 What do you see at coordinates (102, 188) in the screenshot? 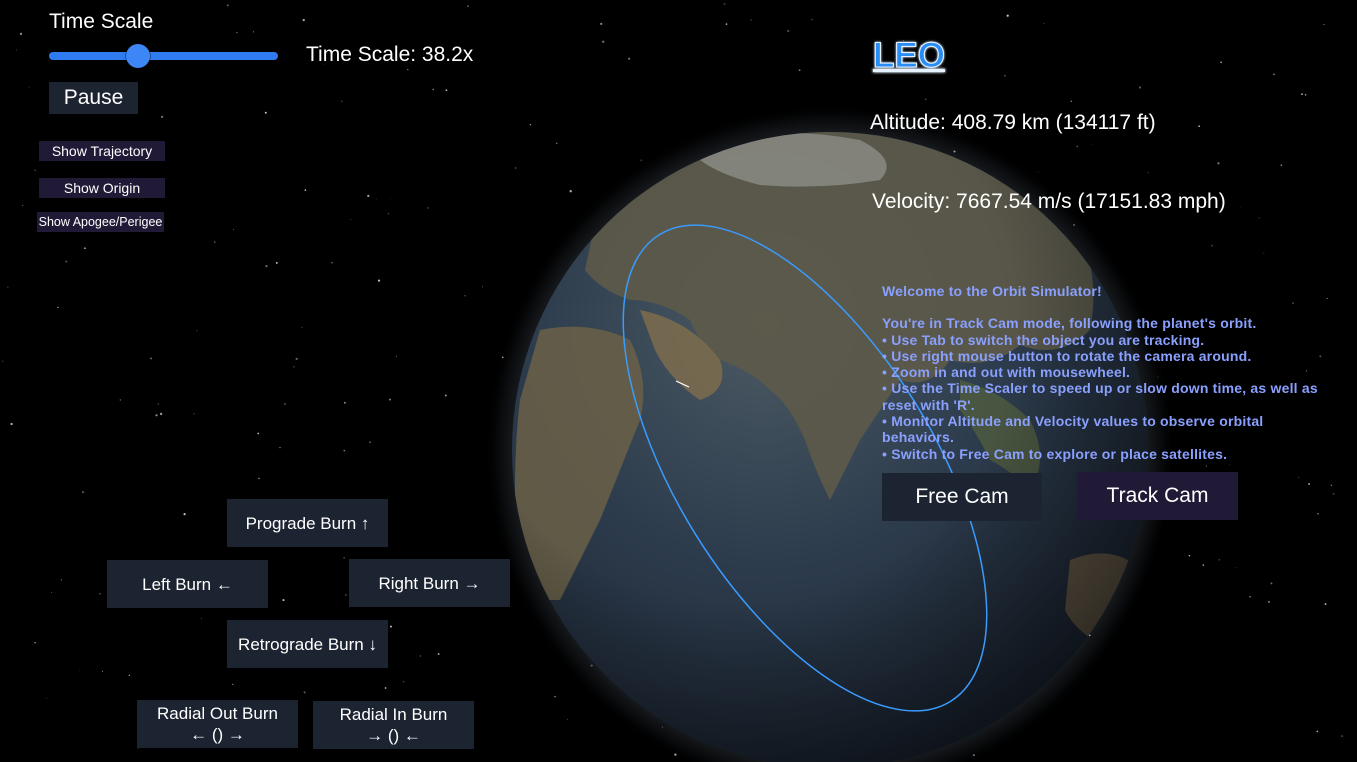
I see `show-origin-button: Show Origin` at bounding box center [102, 188].